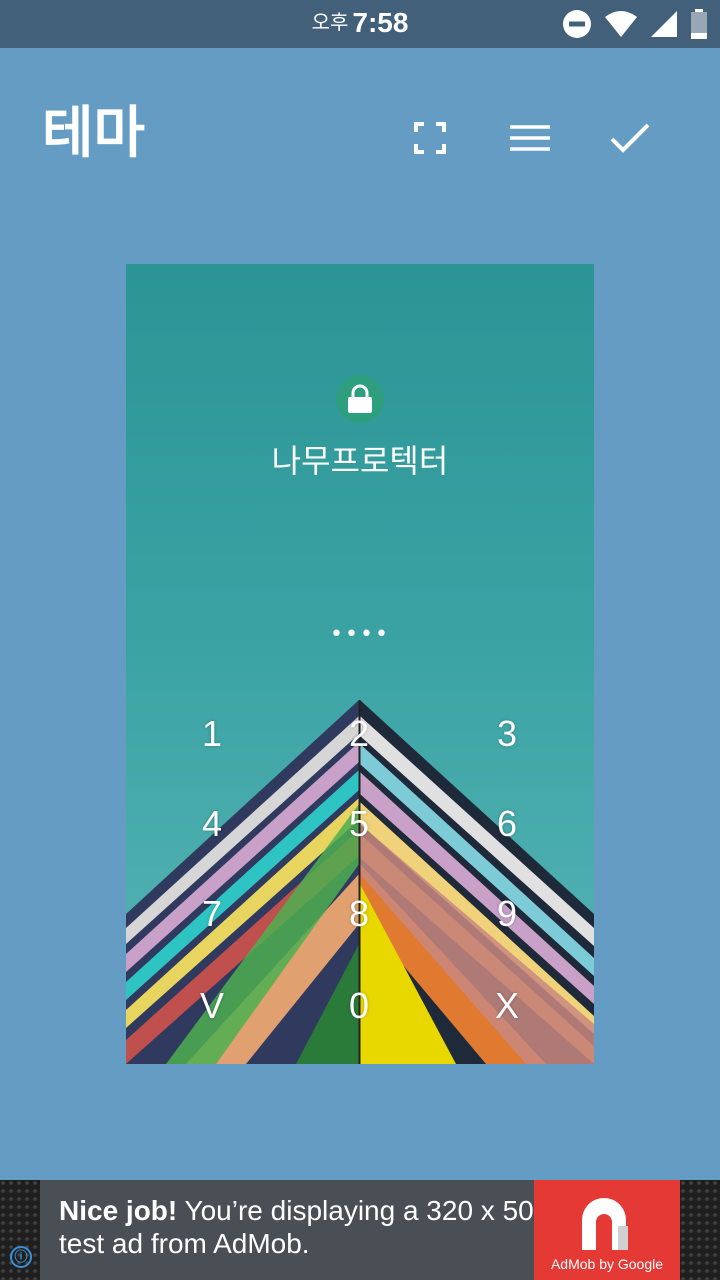  Describe the element at coordinates (507, 734) in the screenshot. I see `key-3: 3` at that location.